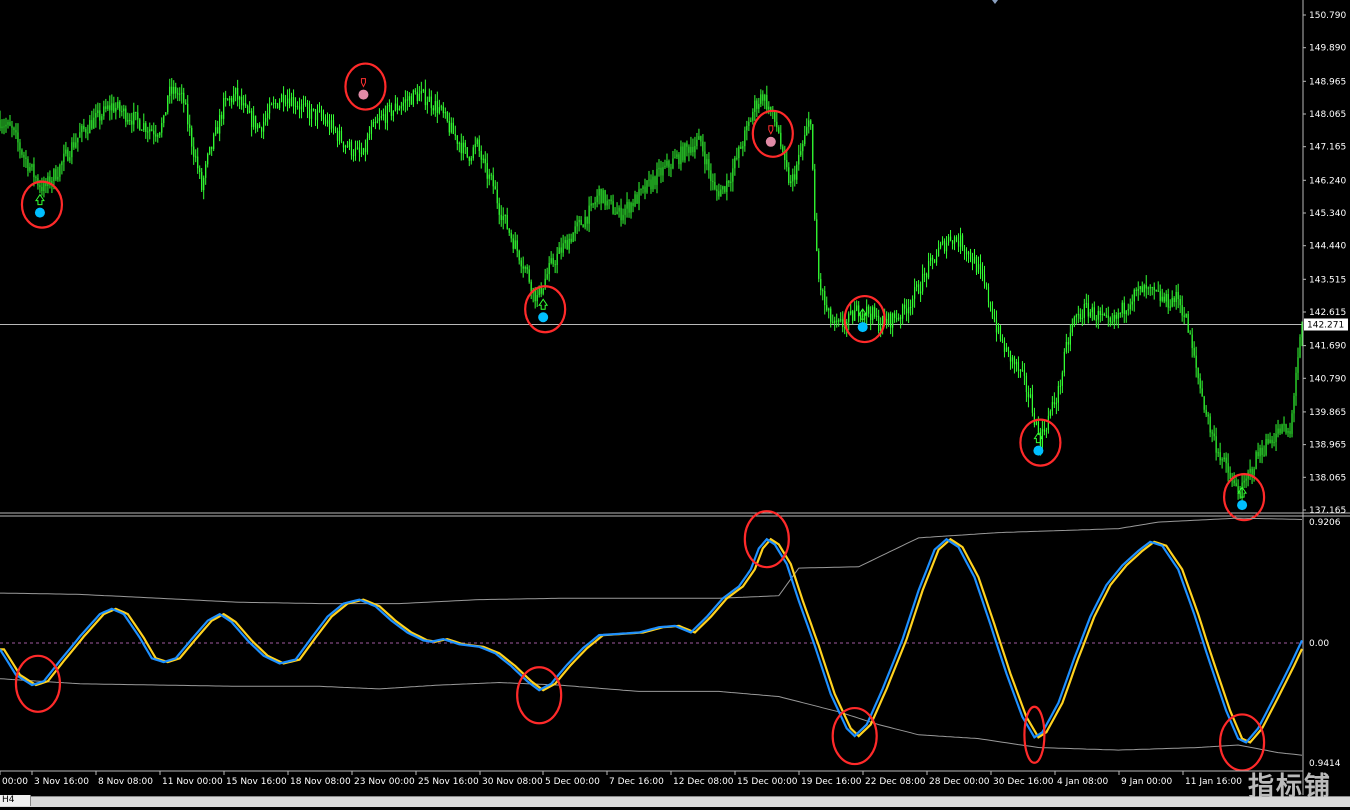  I want to click on time-tick-label: 11 Jan 16:00, so click(1213, 782).